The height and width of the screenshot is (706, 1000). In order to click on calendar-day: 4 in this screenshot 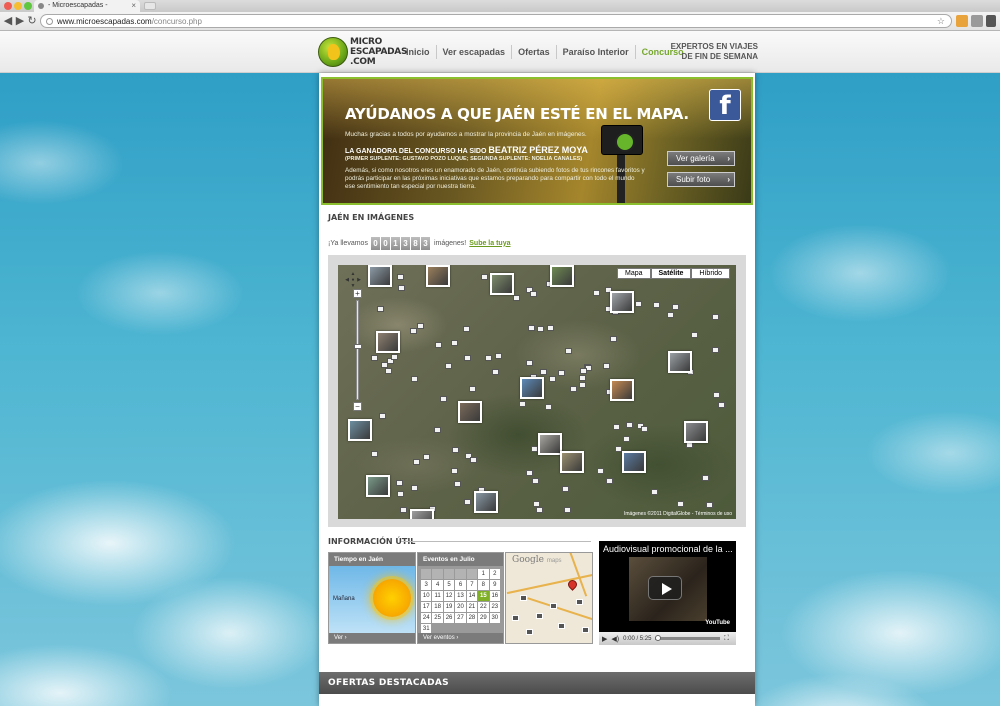, I will do `click(437, 585)`.